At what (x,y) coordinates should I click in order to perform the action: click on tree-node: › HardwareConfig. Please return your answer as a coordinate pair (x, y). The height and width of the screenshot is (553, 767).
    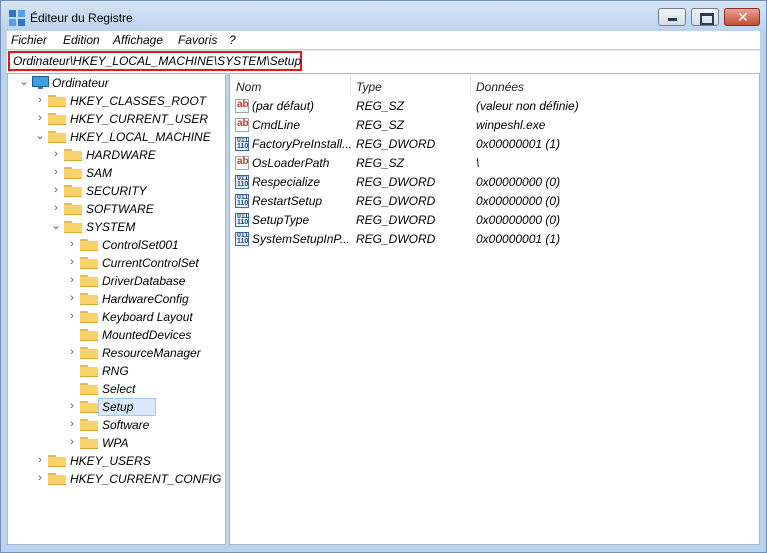
    Looking at the image, I should click on (116, 299).